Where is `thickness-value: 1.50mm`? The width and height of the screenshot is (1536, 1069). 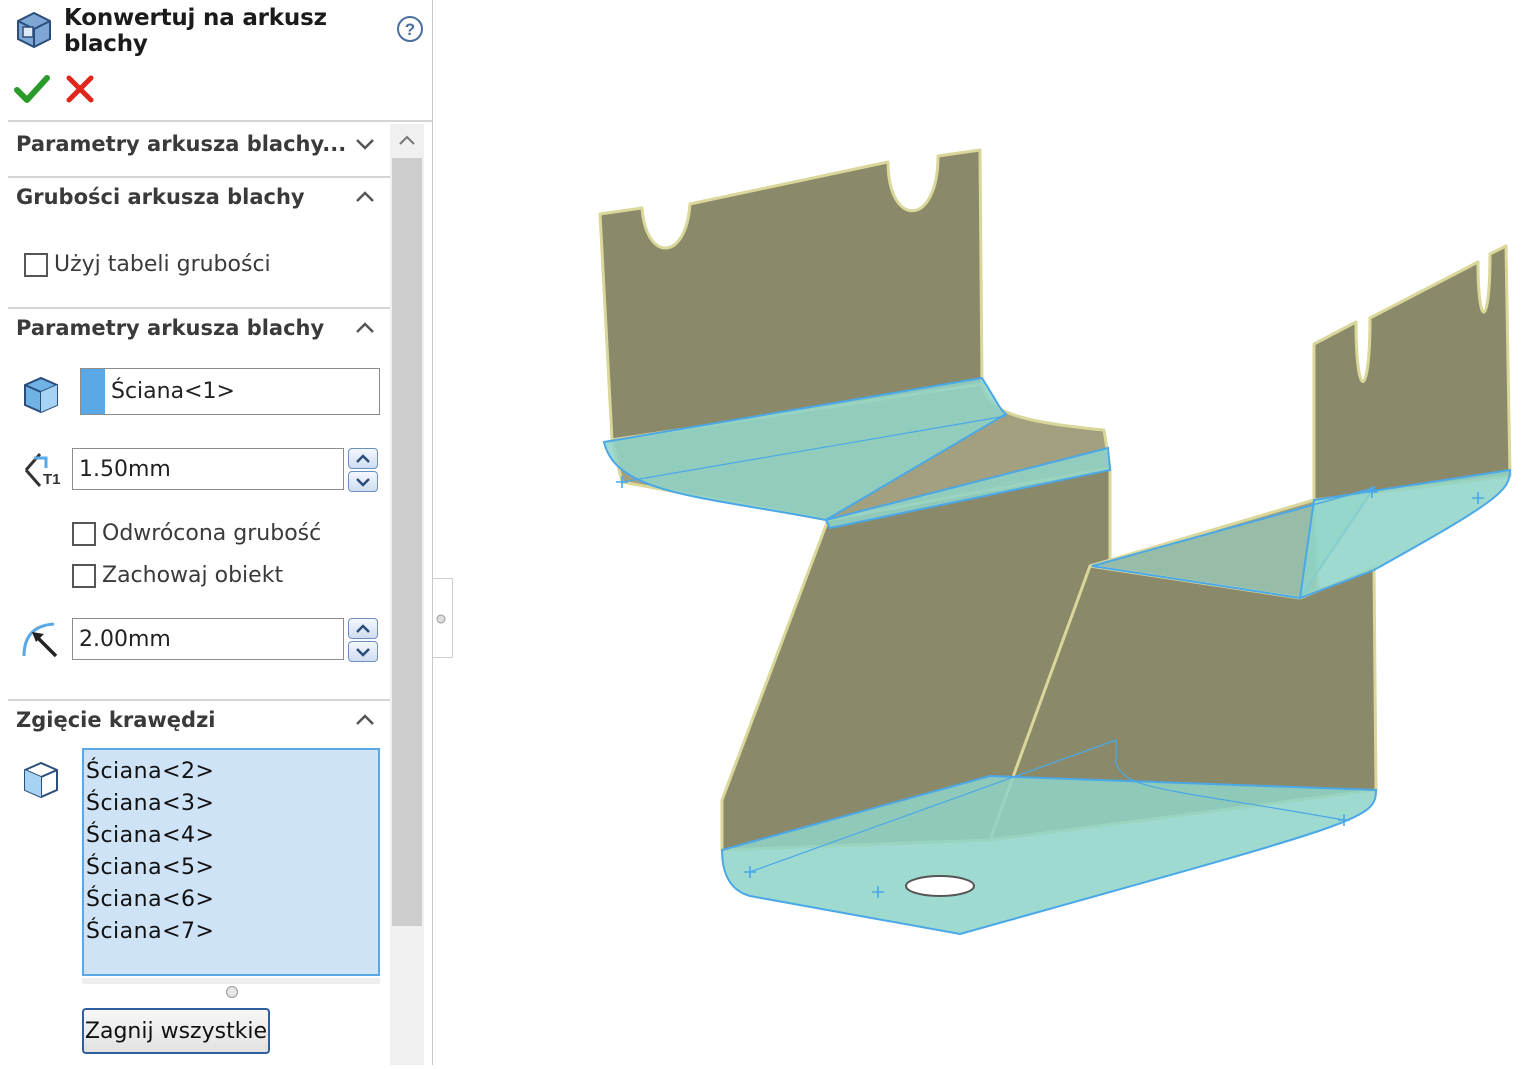 thickness-value: 1.50mm is located at coordinates (125, 469).